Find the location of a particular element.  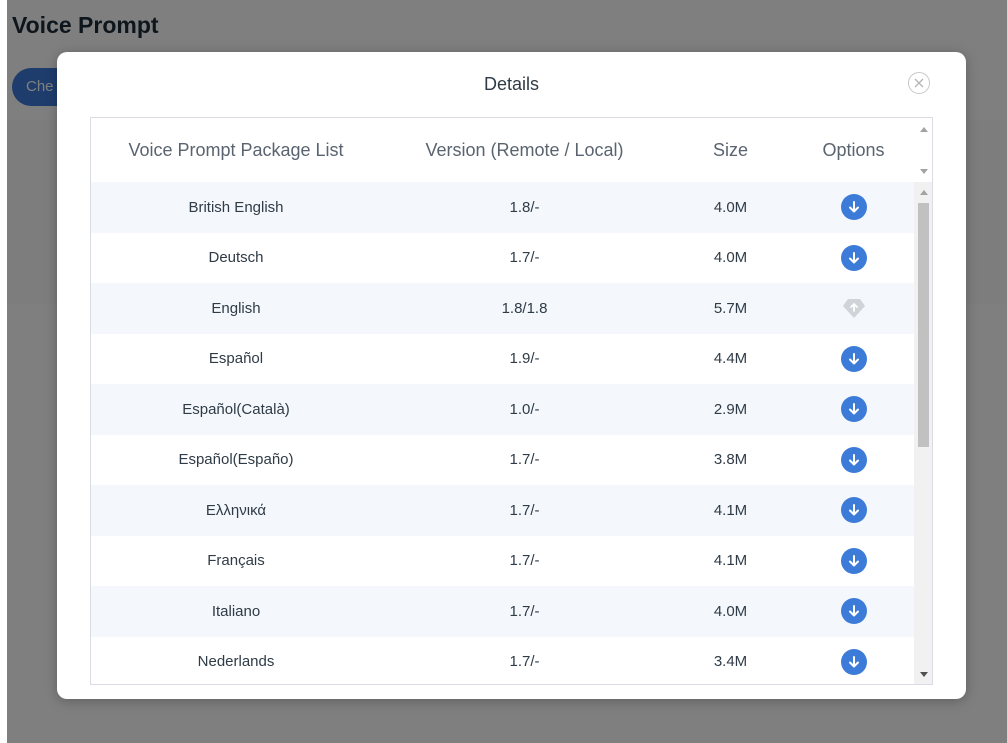

close-icon is located at coordinates (919, 83).